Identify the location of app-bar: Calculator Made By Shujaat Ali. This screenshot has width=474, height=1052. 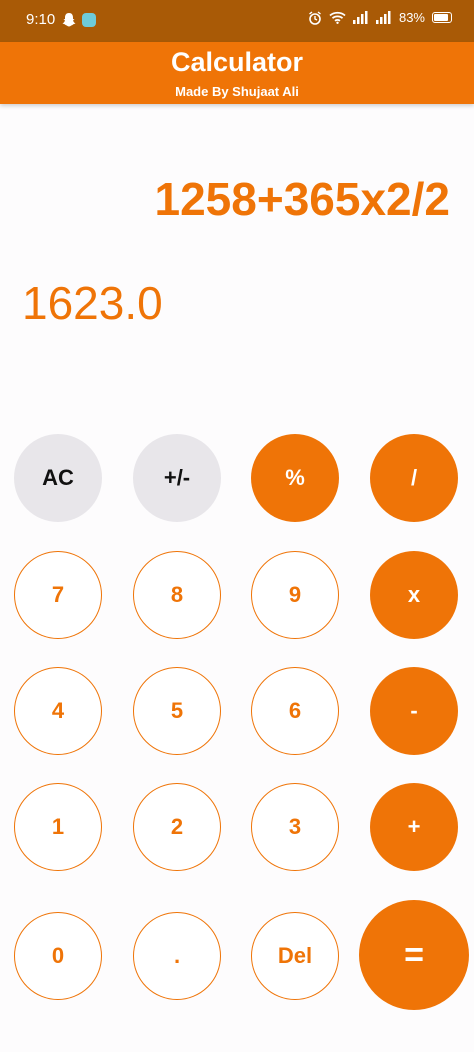
(237, 73).